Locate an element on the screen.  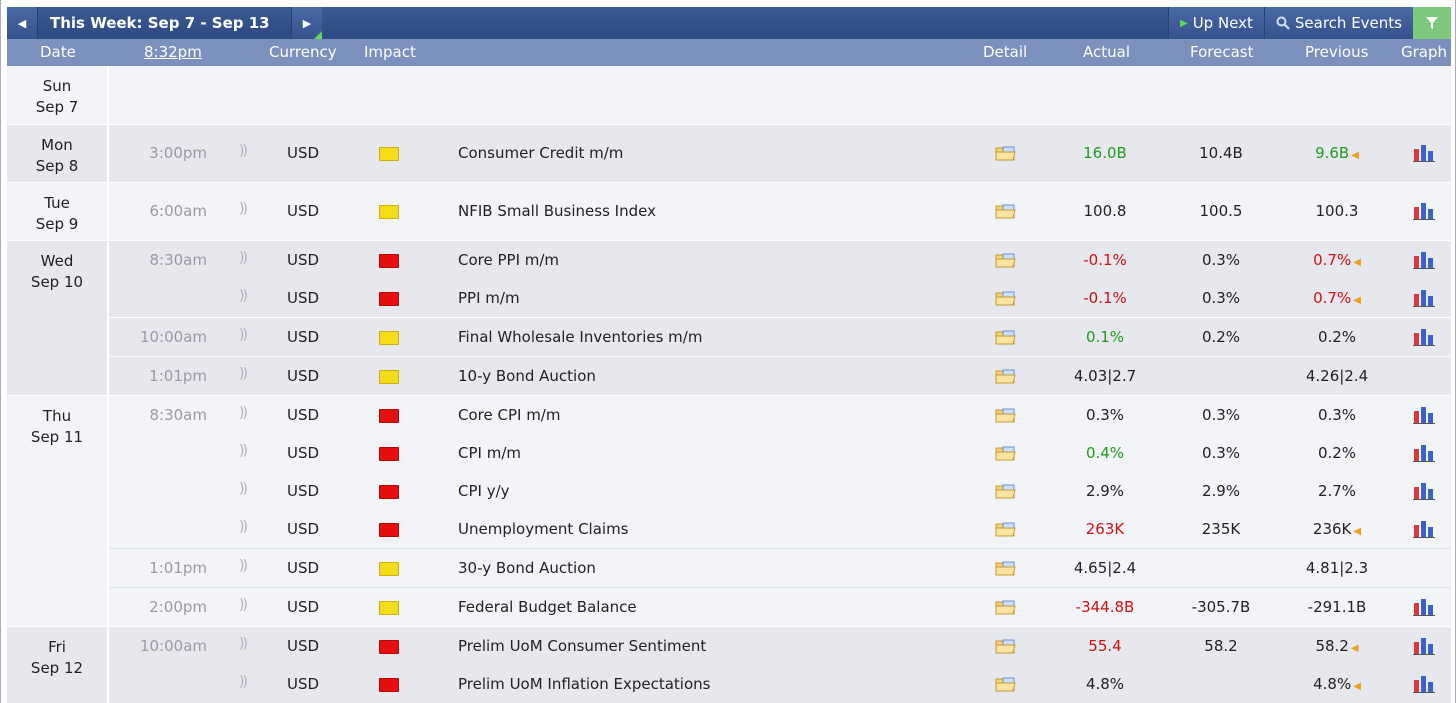
event-row: )) USD CPI m/m 0.4% 0.3% 0.2% is located at coordinates (780, 453).